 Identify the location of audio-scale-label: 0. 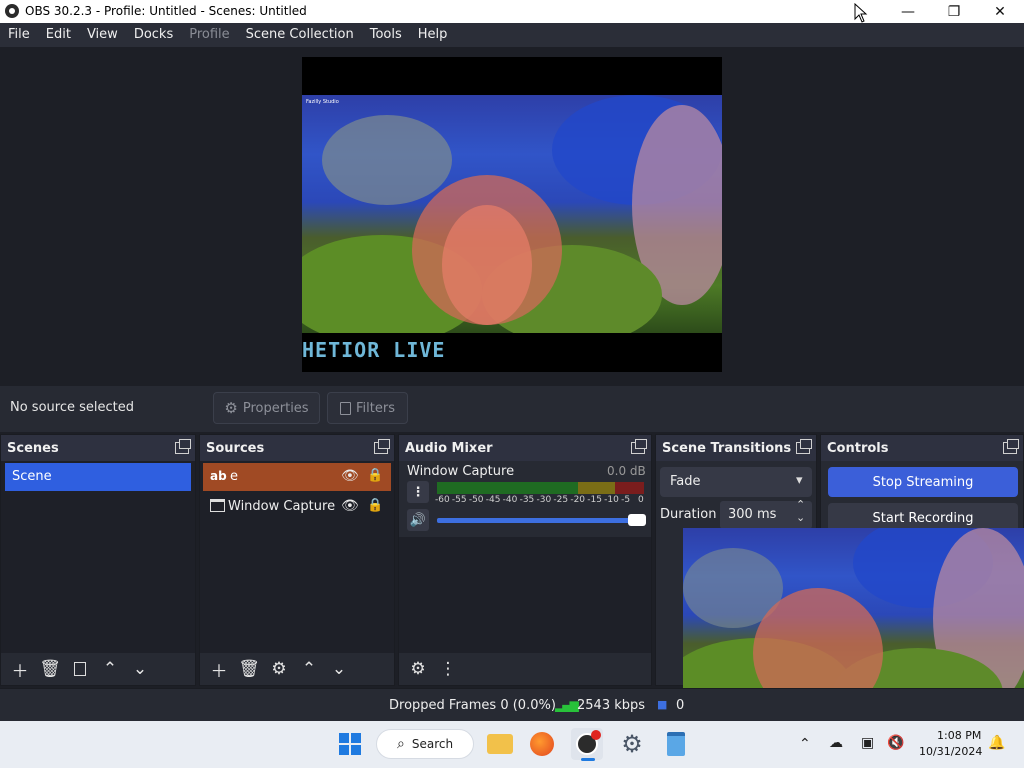
(641, 500).